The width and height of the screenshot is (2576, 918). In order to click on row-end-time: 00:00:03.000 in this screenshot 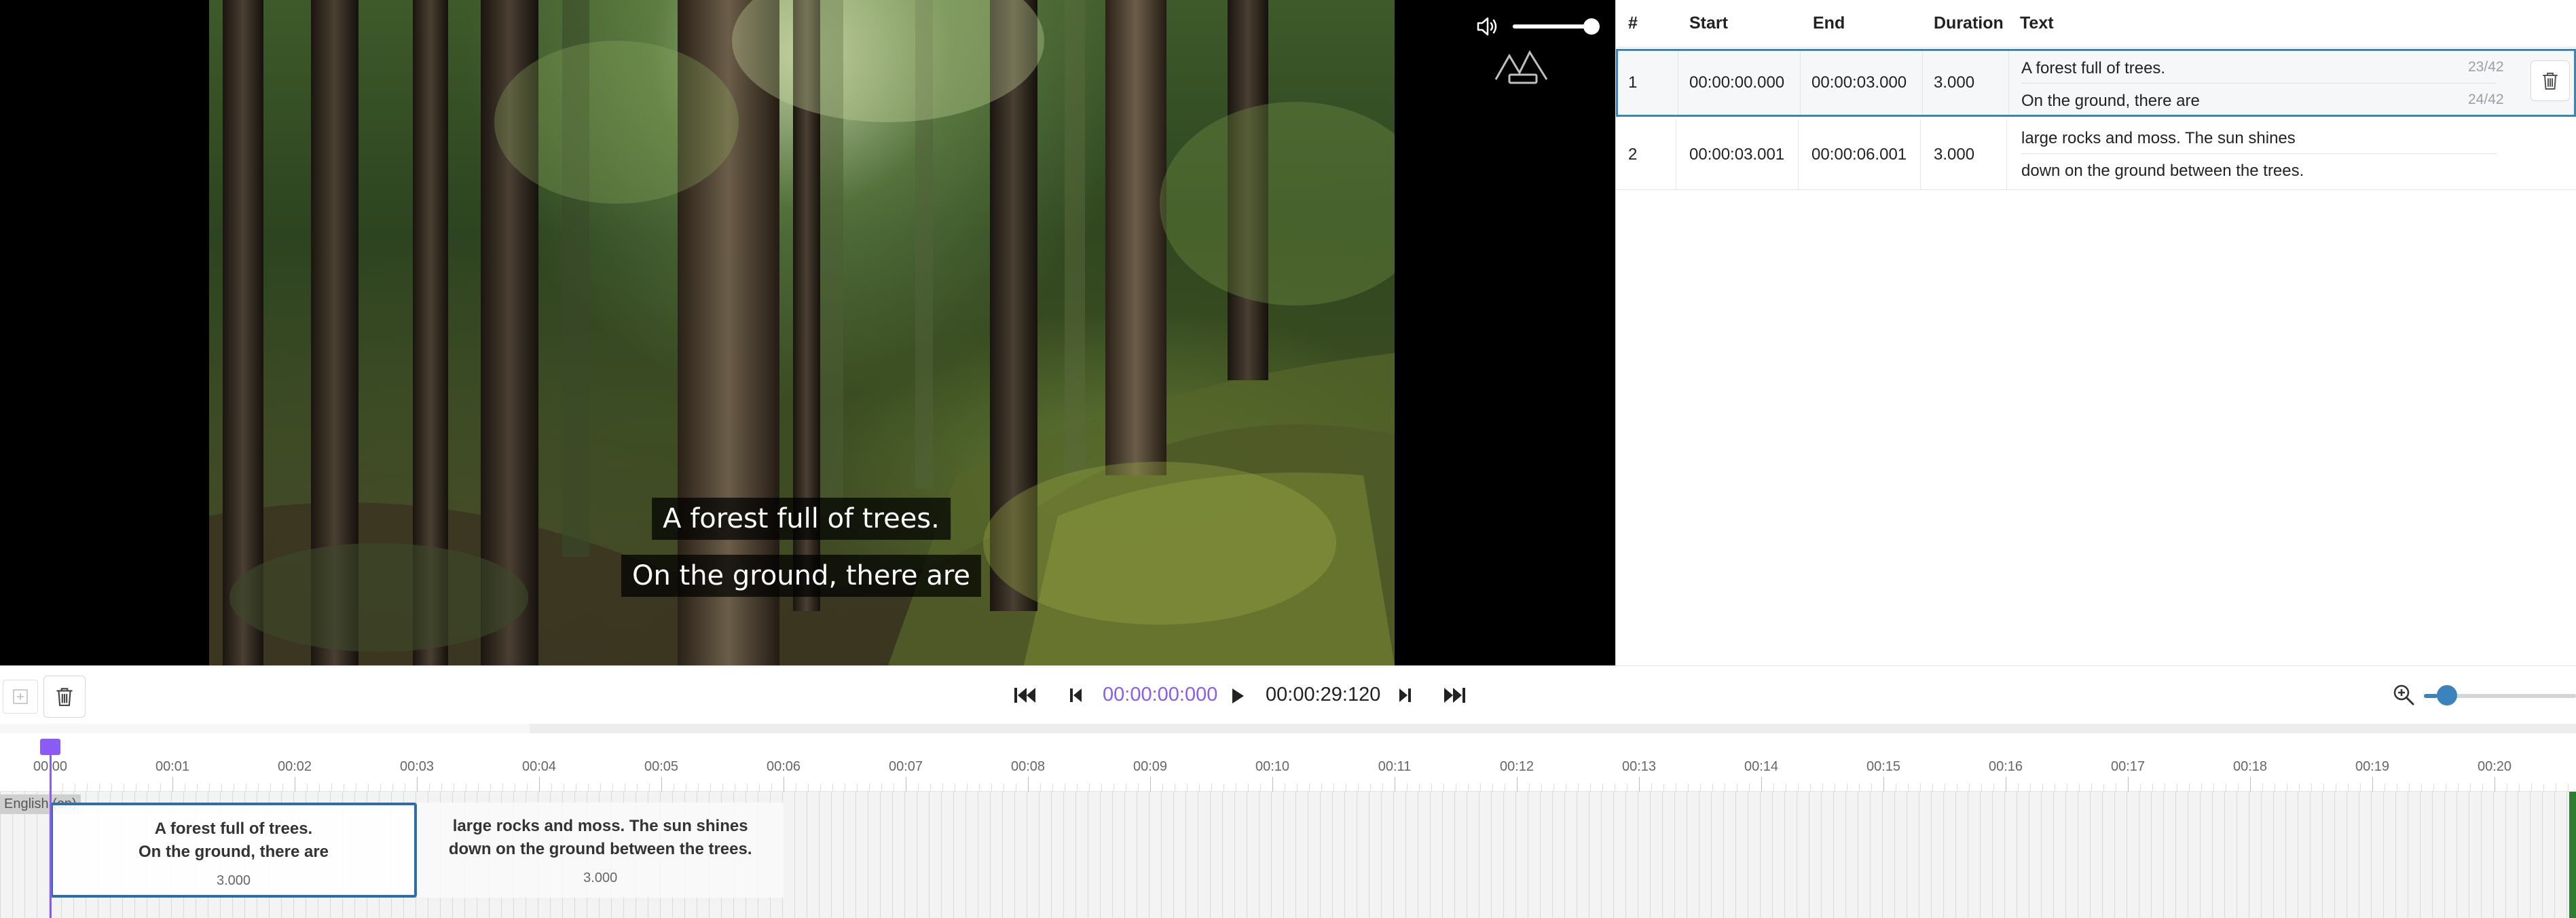, I will do `click(1859, 83)`.